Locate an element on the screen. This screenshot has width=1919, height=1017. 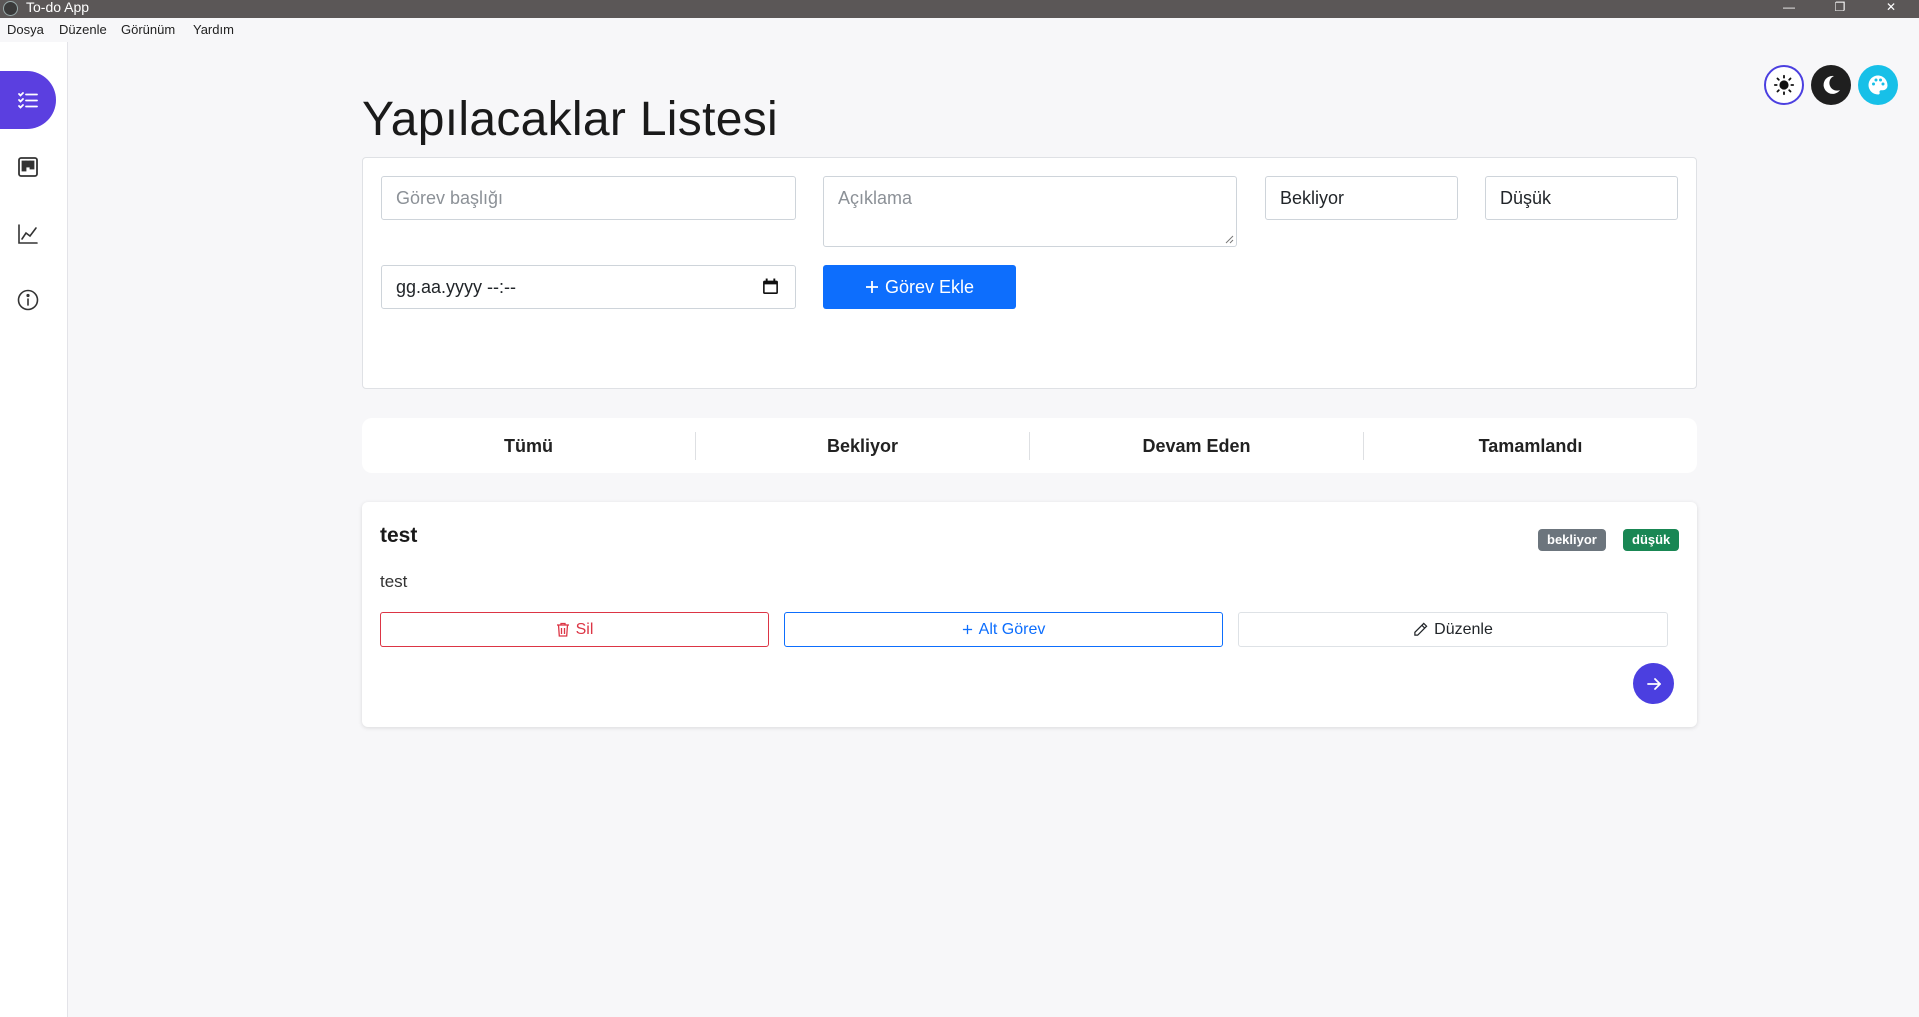
window-title: To-do App is located at coordinates (58, 7).